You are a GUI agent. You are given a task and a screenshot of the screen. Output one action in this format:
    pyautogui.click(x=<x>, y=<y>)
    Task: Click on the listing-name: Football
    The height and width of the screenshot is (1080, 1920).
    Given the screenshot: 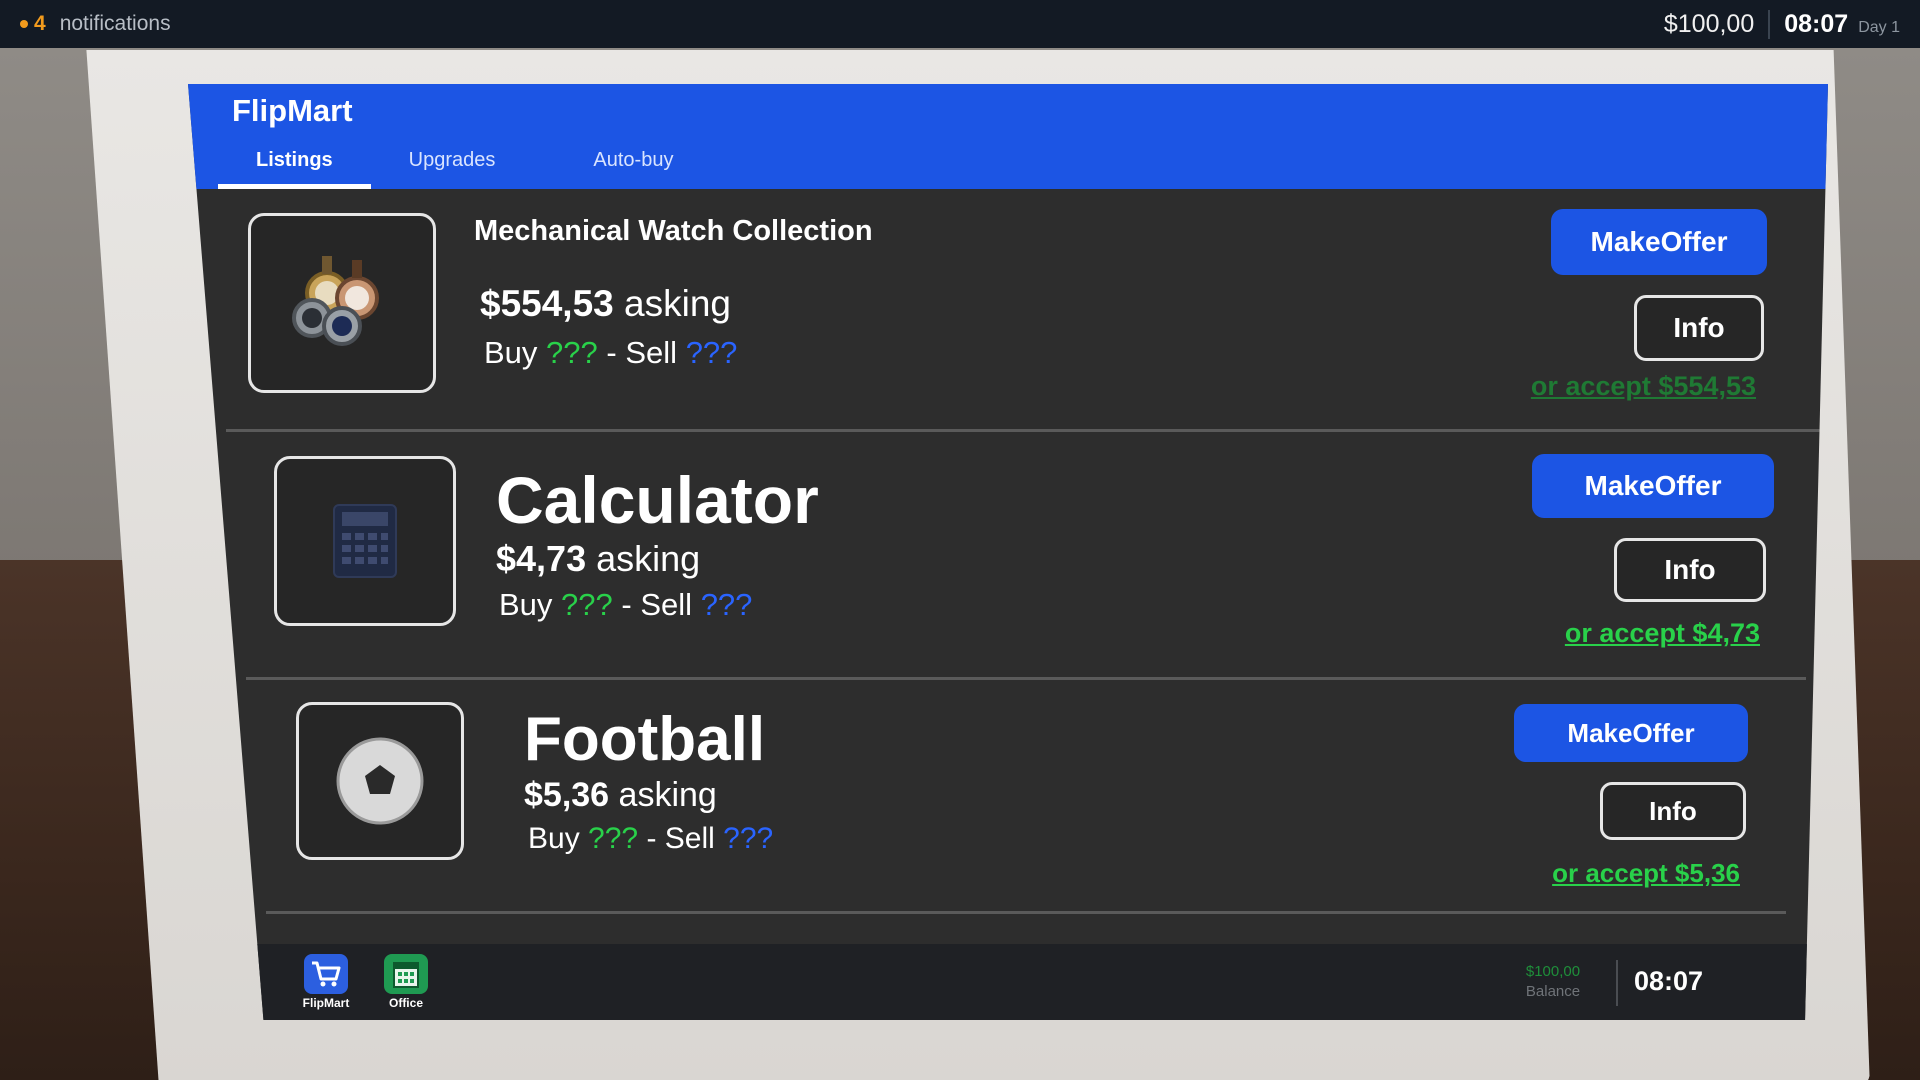 What is the action you would take?
    pyautogui.click(x=645, y=739)
    